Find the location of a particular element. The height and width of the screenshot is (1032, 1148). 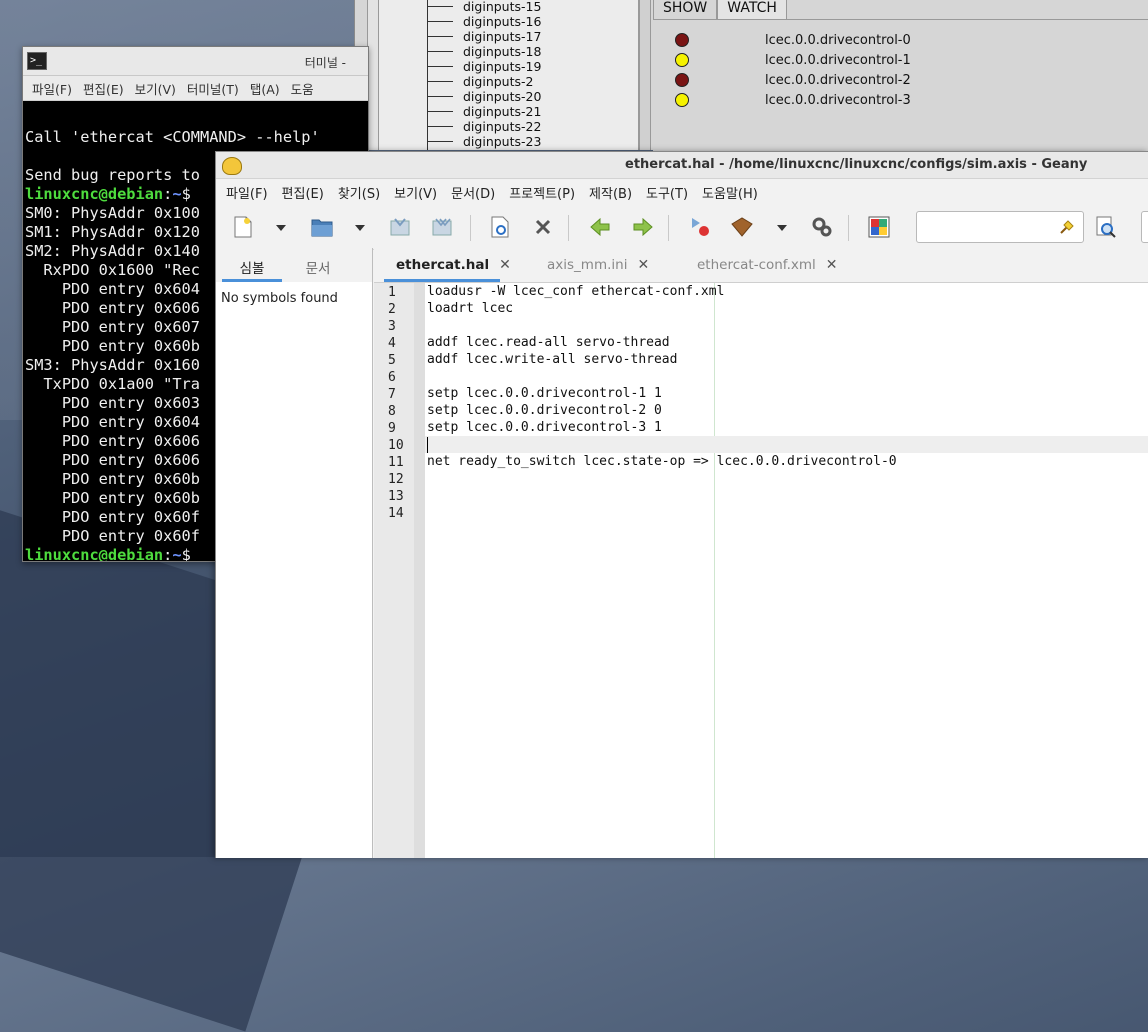

open-file-icon is located at coordinates (322, 227).